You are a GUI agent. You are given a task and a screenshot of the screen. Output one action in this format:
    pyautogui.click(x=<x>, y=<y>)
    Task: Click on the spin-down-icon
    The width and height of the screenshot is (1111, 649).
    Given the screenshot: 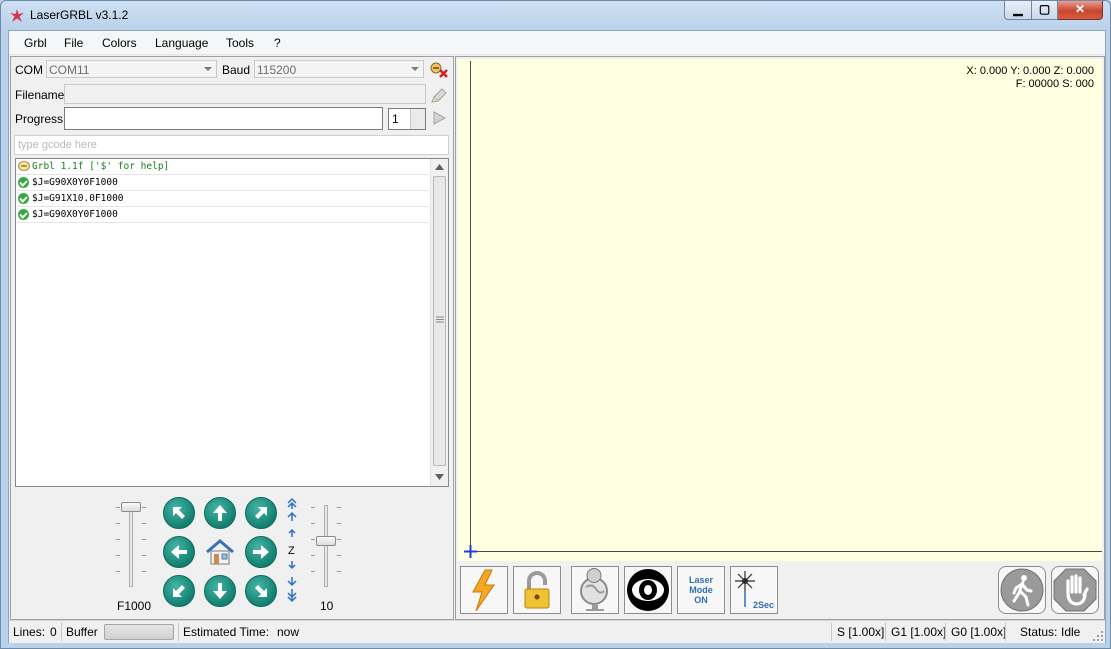 What is the action you would take?
    pyautogui.click(x=417, y=124)
    